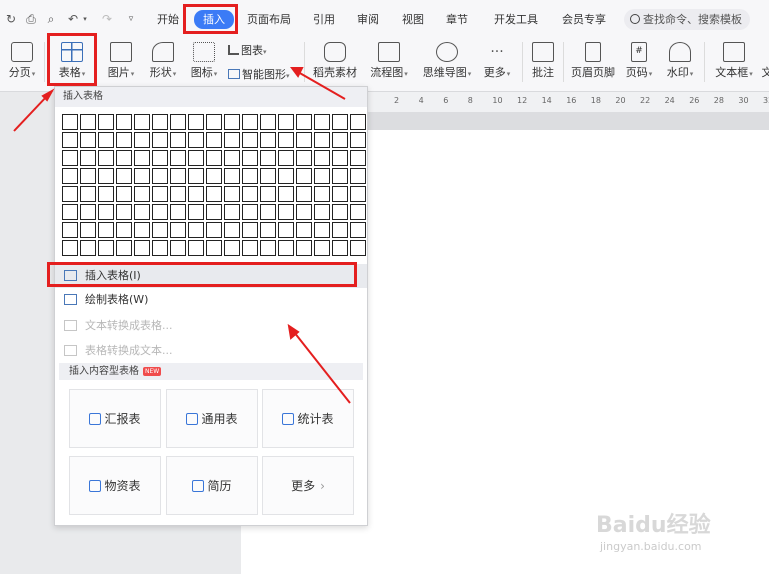  Describe the element at coordinates (321, 85) in the screenshot. I see `arrow-to-ribbon` at that location.